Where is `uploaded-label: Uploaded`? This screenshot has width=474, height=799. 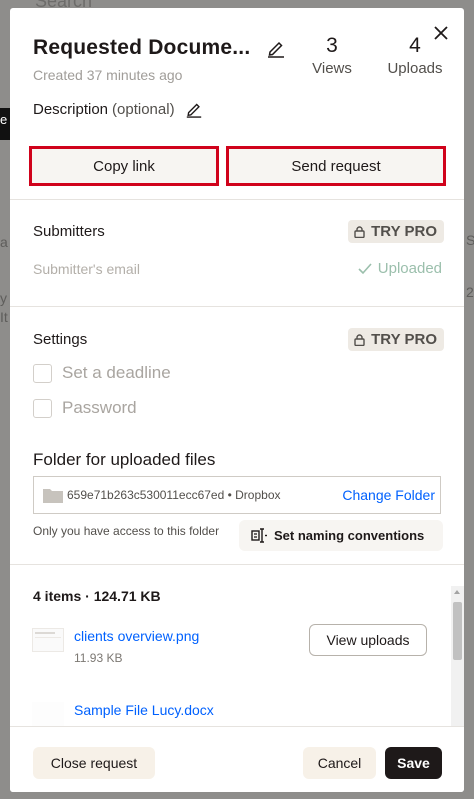 uploaded-label: Uploaded is located at coordinates (409, 268).